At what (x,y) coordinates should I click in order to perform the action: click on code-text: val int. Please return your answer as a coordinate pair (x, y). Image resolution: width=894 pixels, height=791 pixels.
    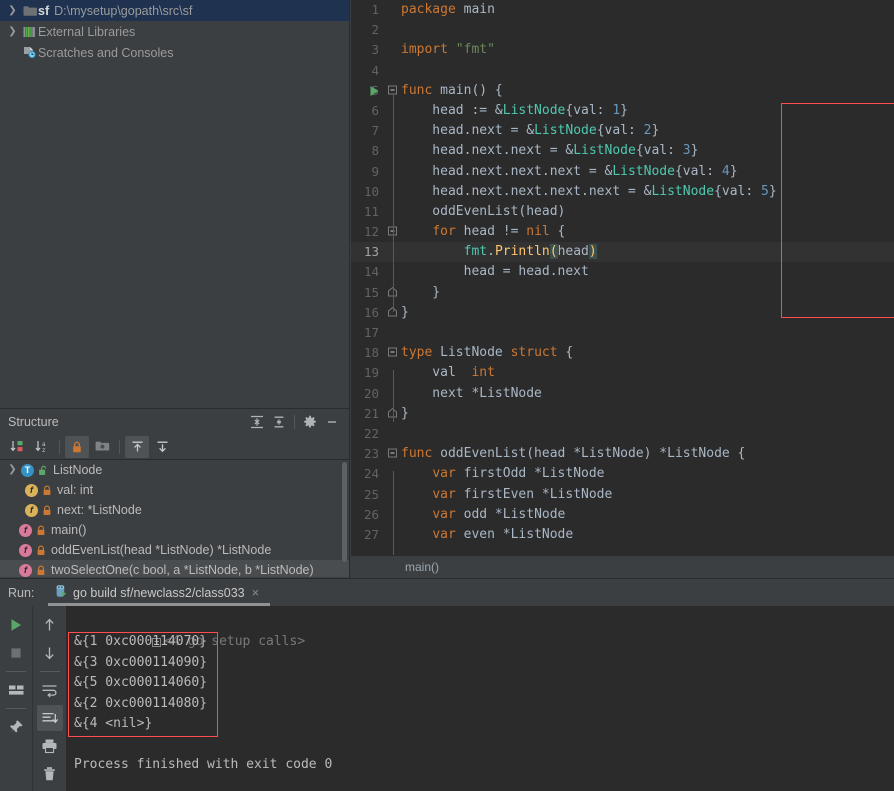
    Looking at the image, I should click on (448, 373).